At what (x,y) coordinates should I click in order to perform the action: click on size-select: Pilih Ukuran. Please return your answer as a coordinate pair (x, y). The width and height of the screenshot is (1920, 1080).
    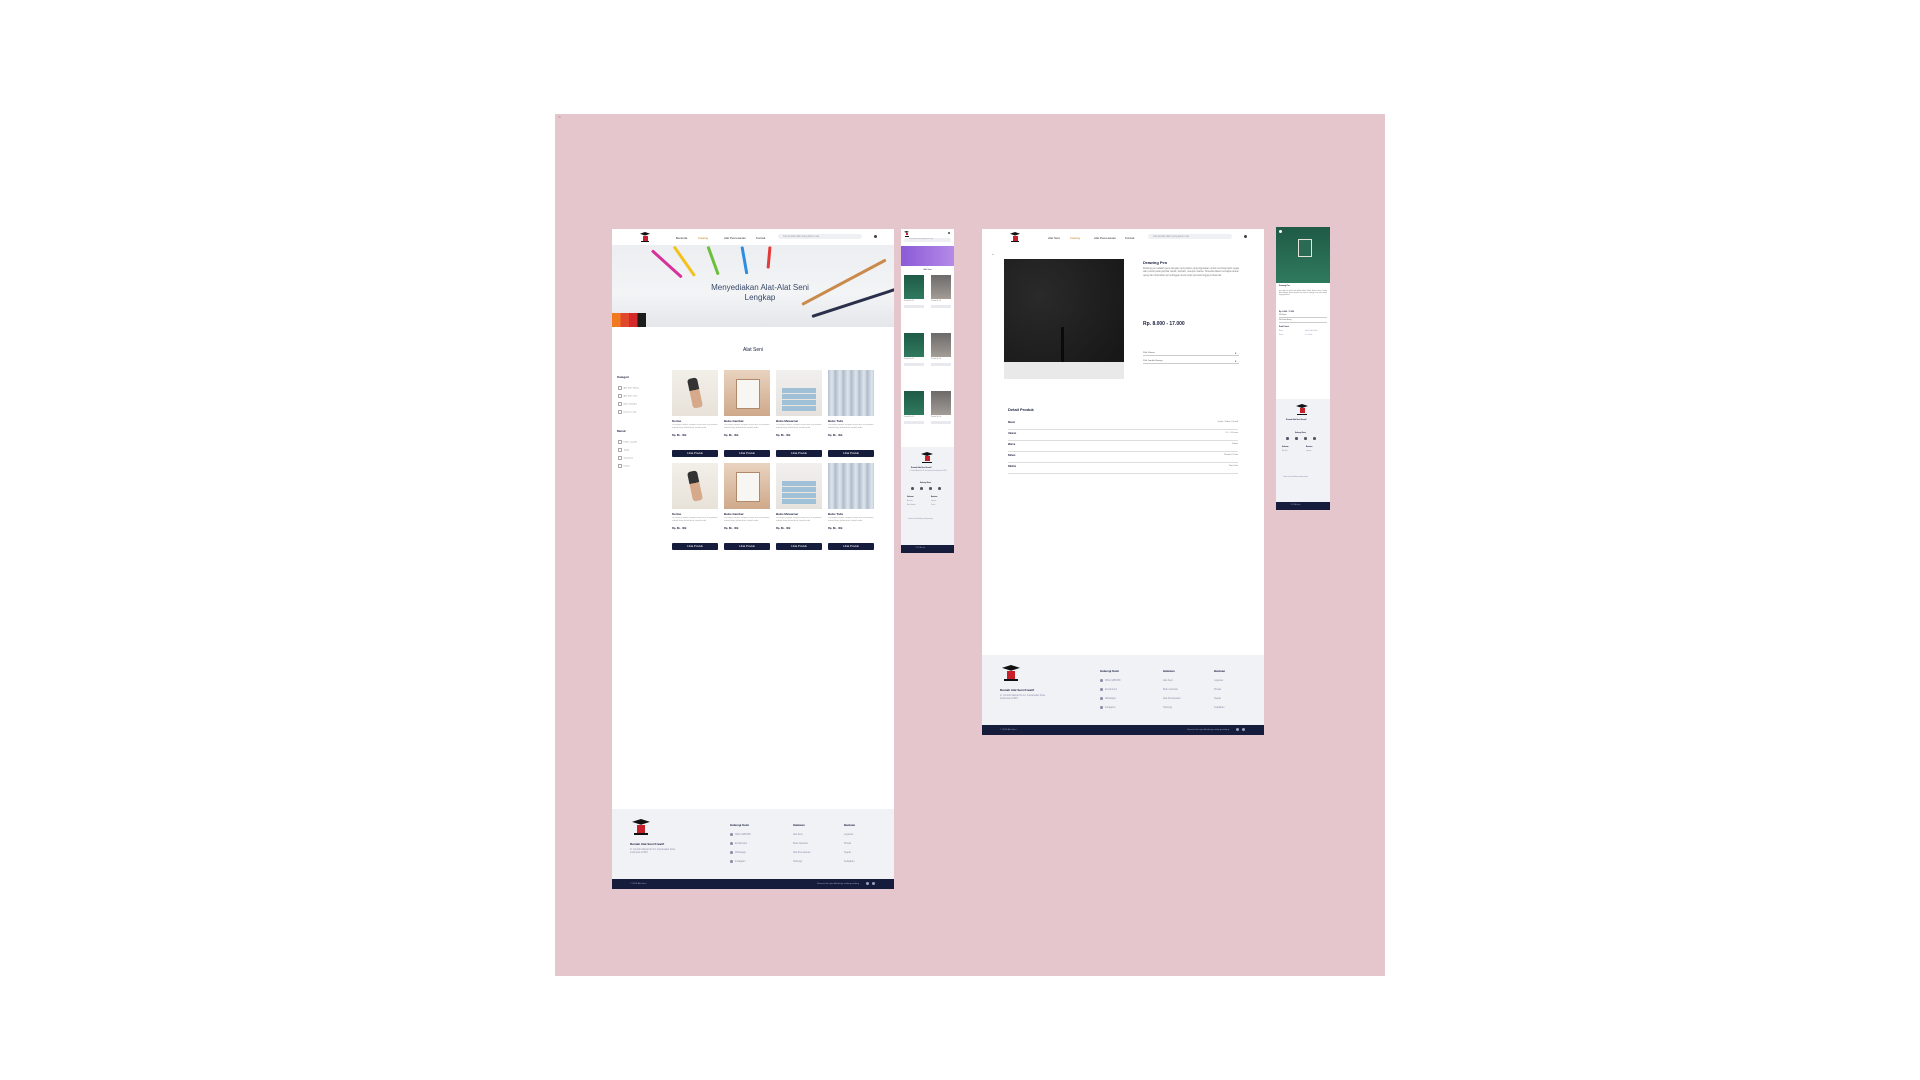
    Looking at the image, I should click on (1191, 354).